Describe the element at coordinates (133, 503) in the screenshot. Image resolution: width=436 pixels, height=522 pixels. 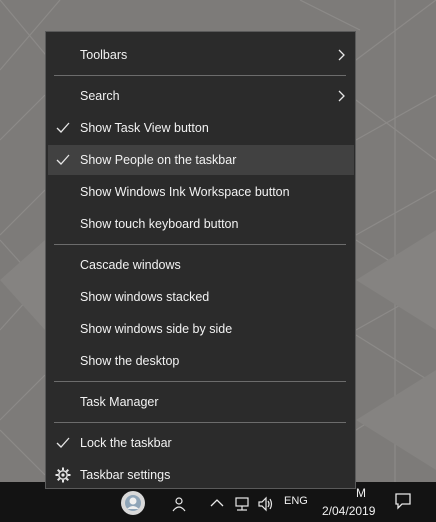
I see `people-avatar-icon` at that location.